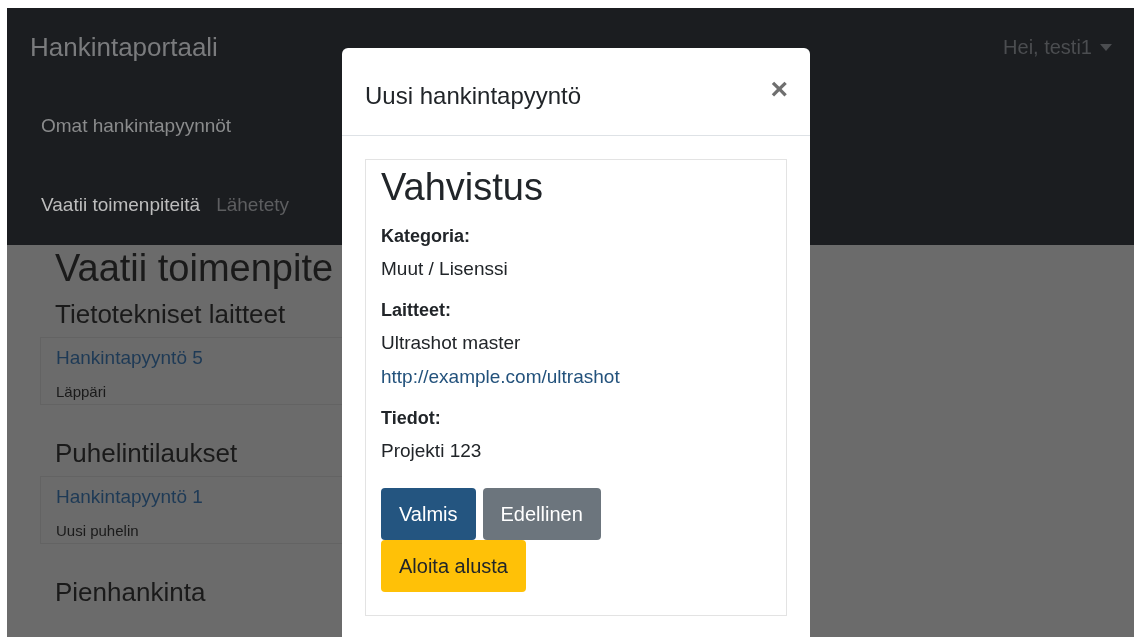 Image resolution: width=1134 pixels, height=637 pixels. Describe the element at coordinates (136, 126) in the screenshot. I see `nav-link: Omat hankintapyynnöt` at that location.